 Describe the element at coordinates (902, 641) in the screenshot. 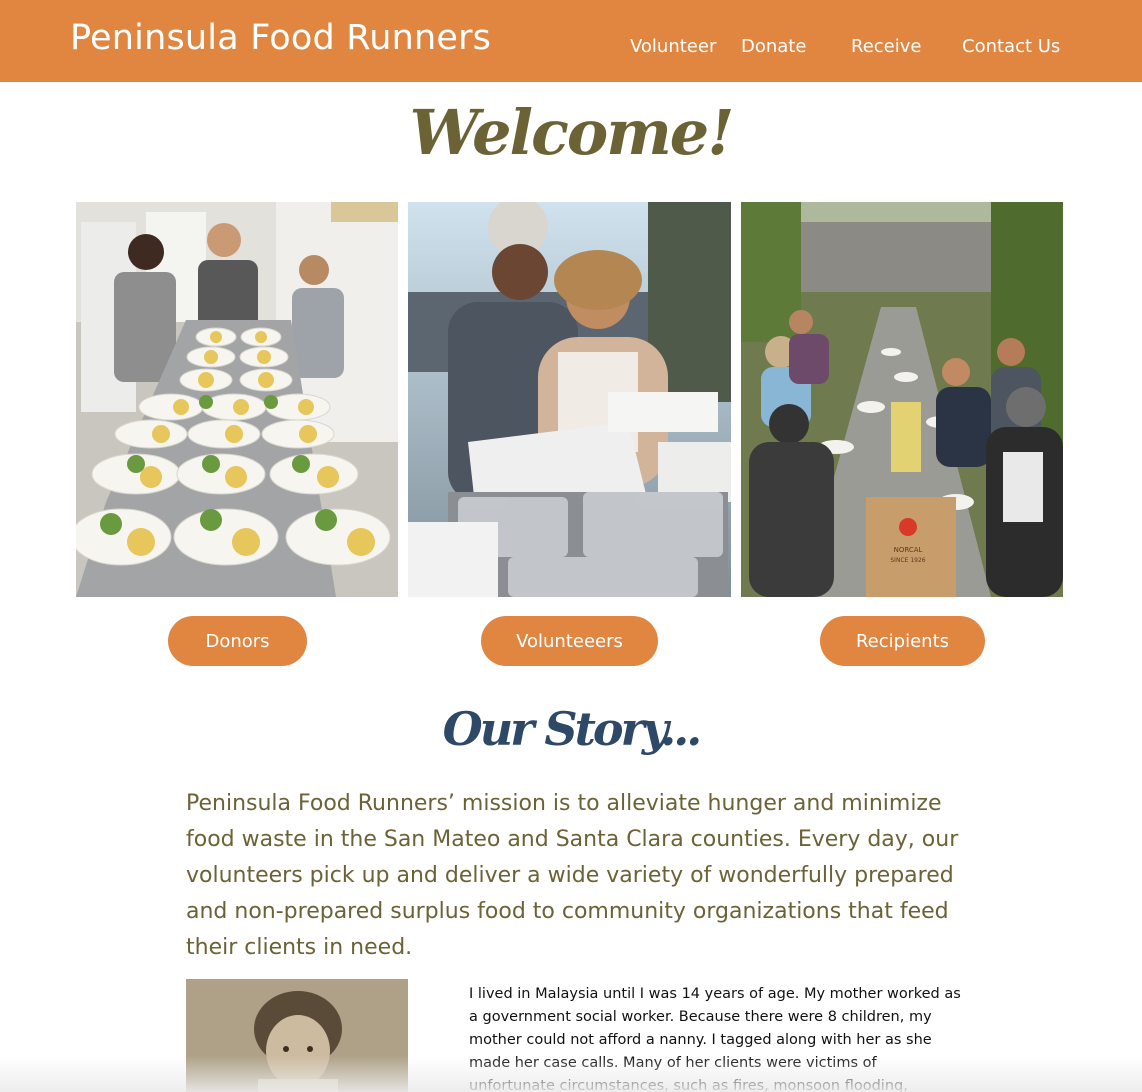

I see `recipients-button: Recipients` at that location.